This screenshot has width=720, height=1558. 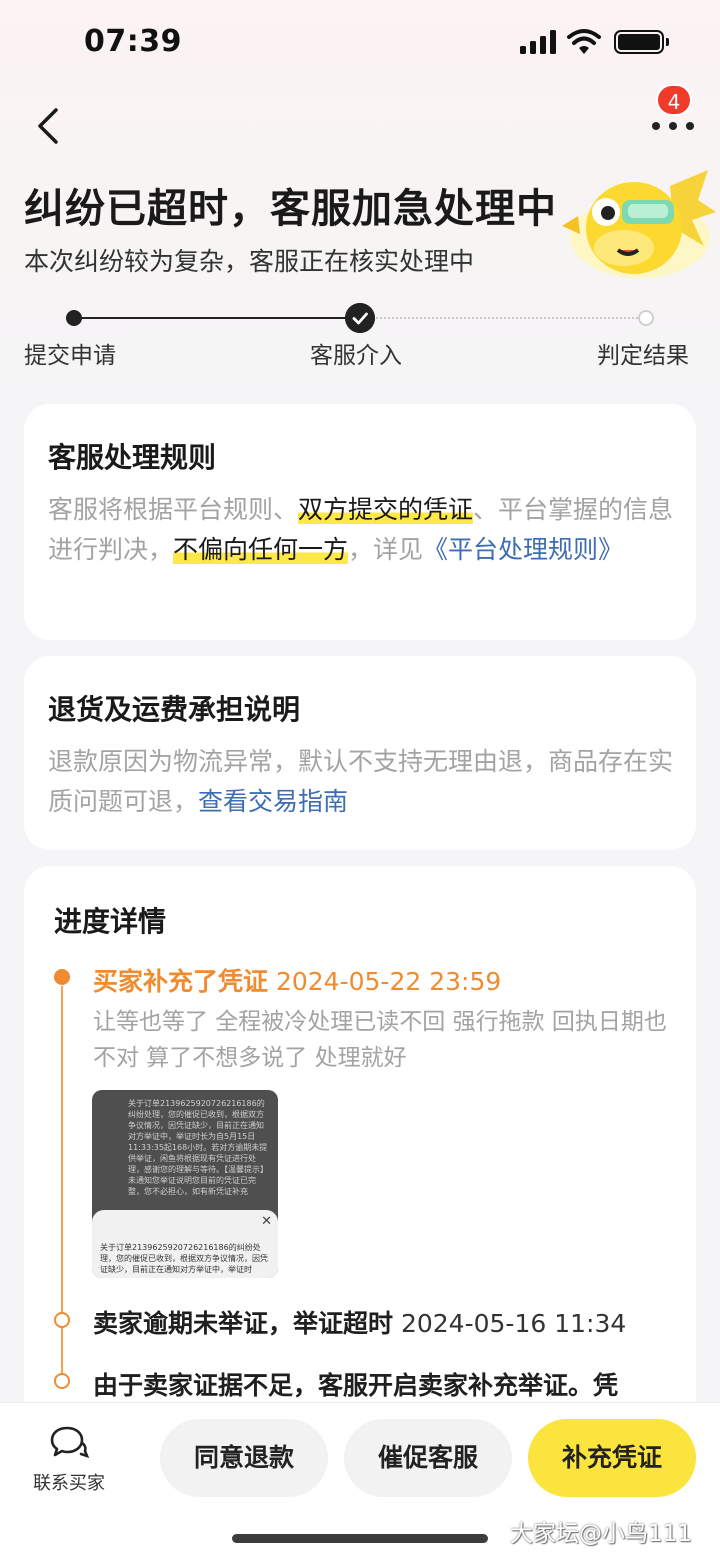 I want to click on close-icon: ✕, so click(x=266, y=1221).